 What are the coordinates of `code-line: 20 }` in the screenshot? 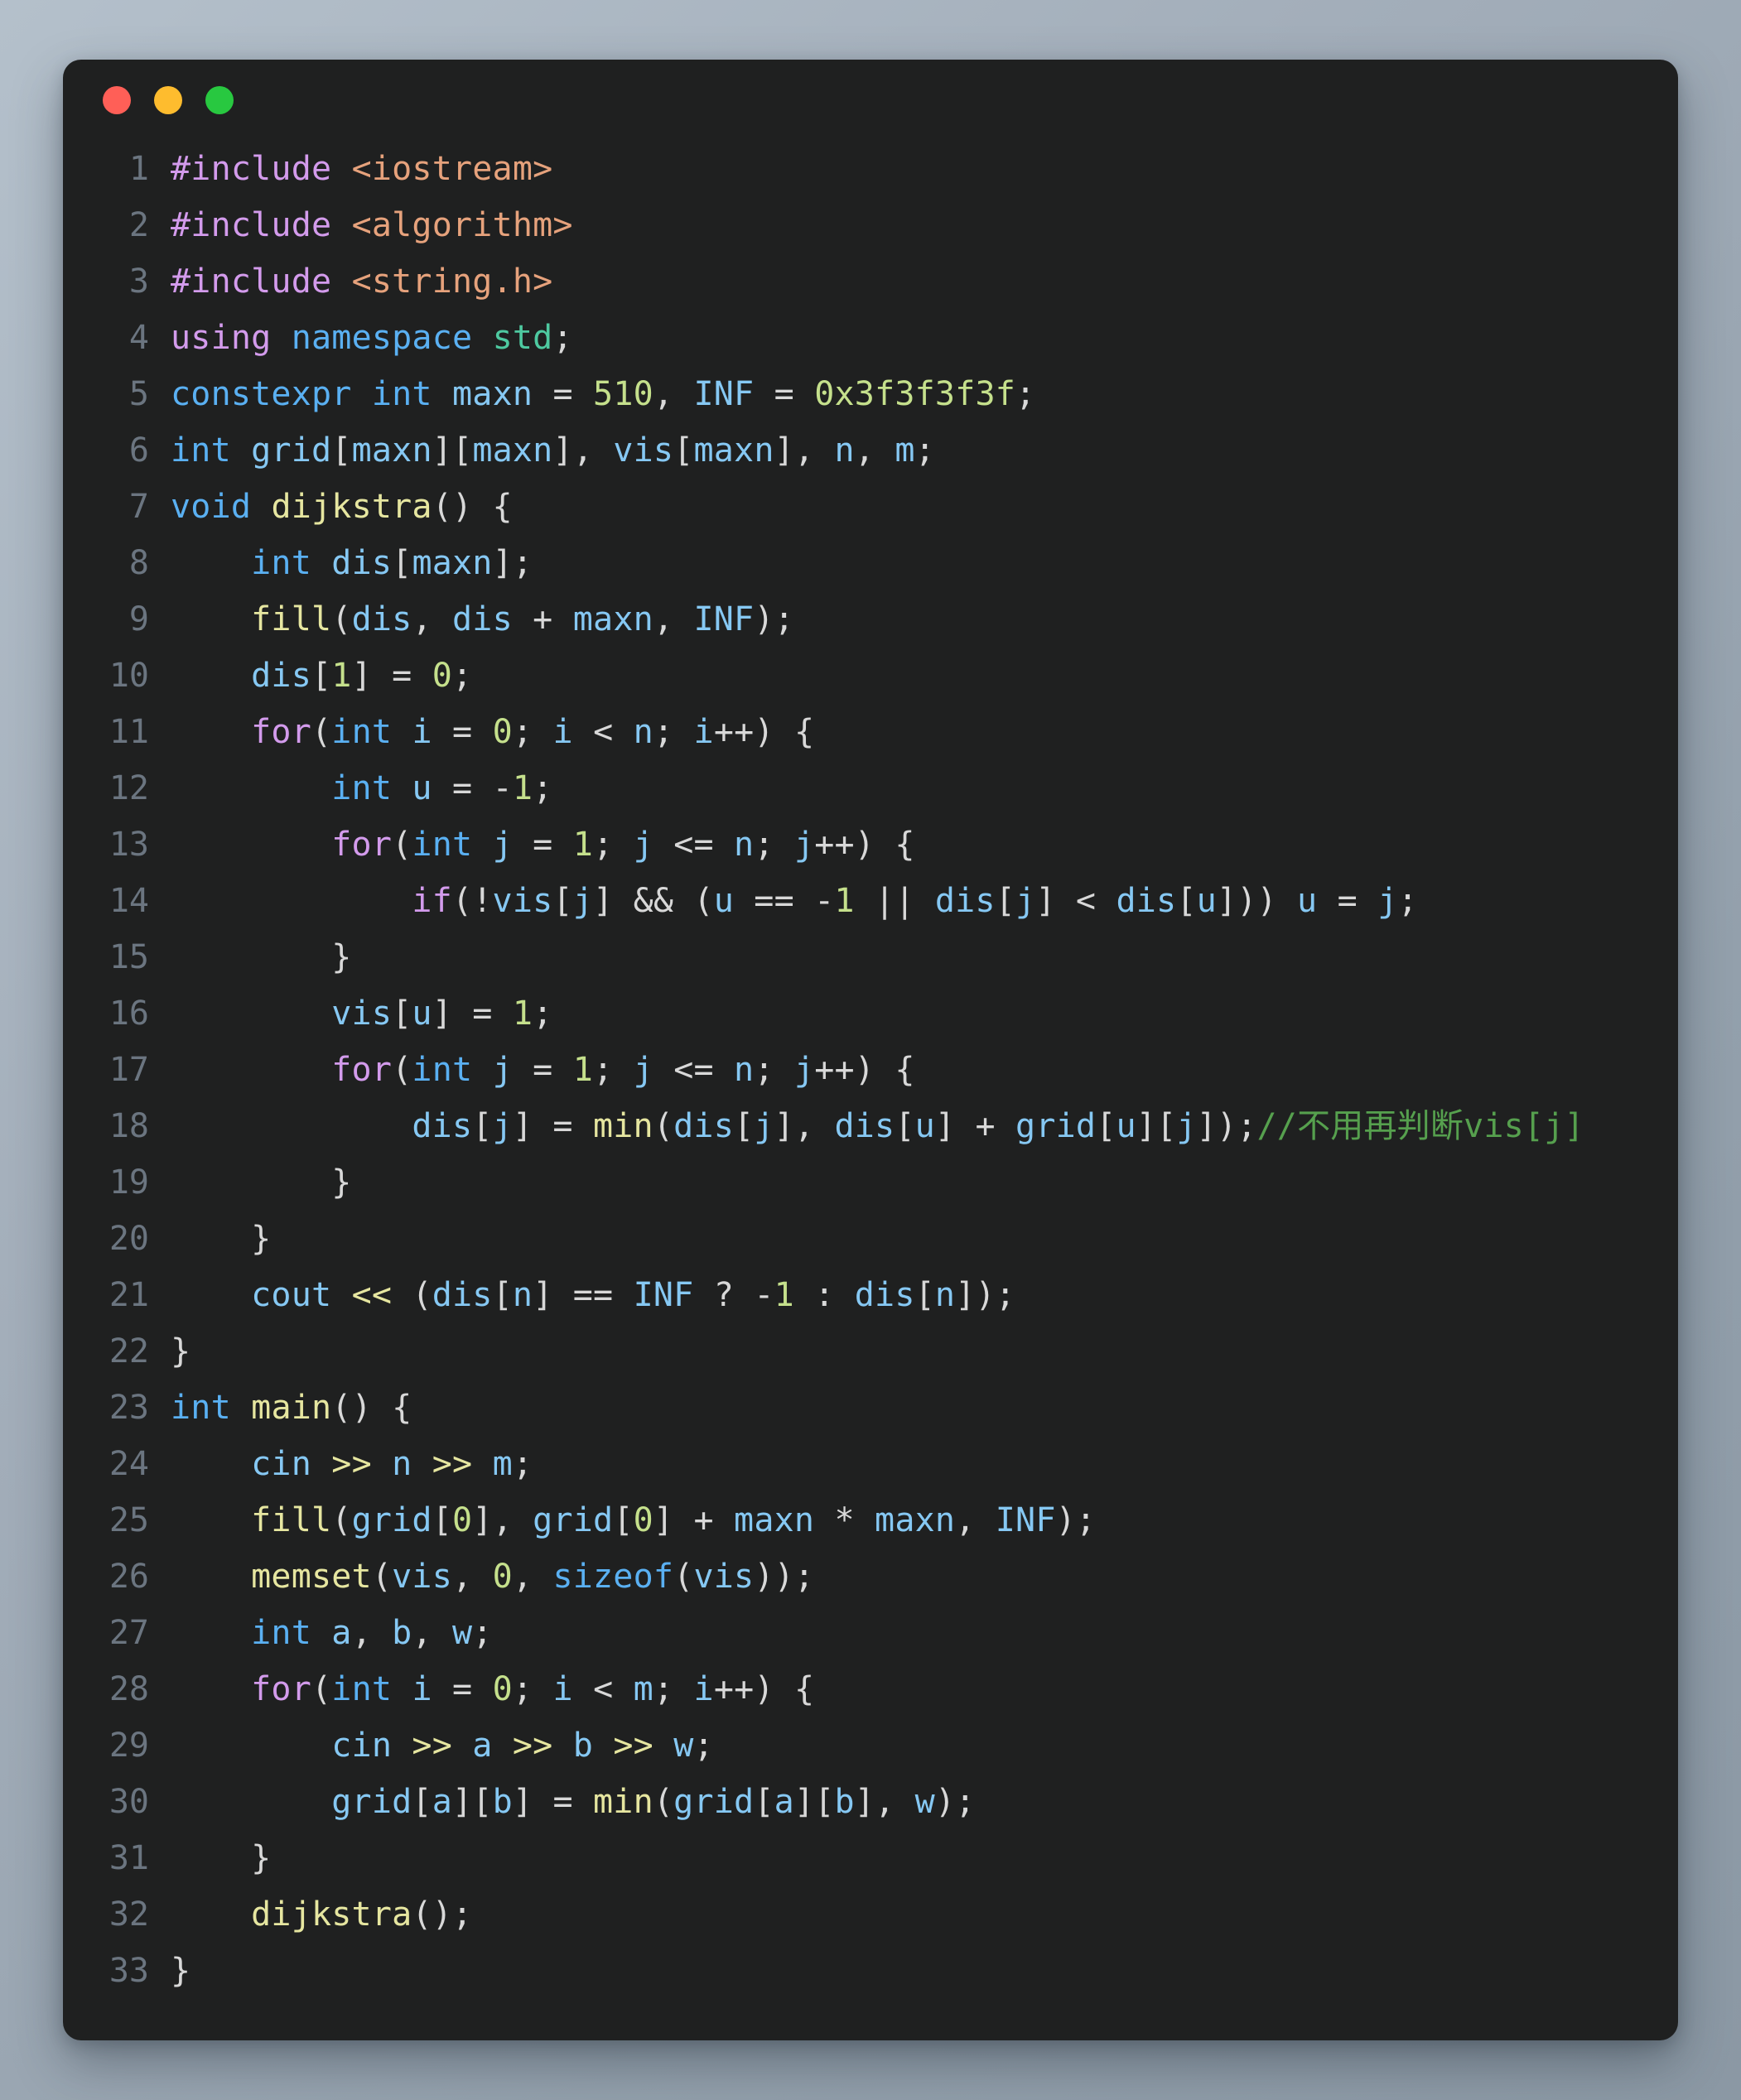 It's located at (870, 1239).